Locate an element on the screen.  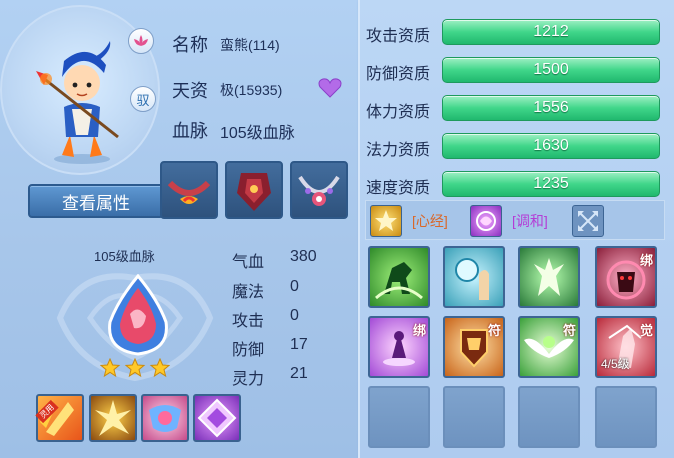
stat-spirit-value: 21 is located at coordinates (299, 373).